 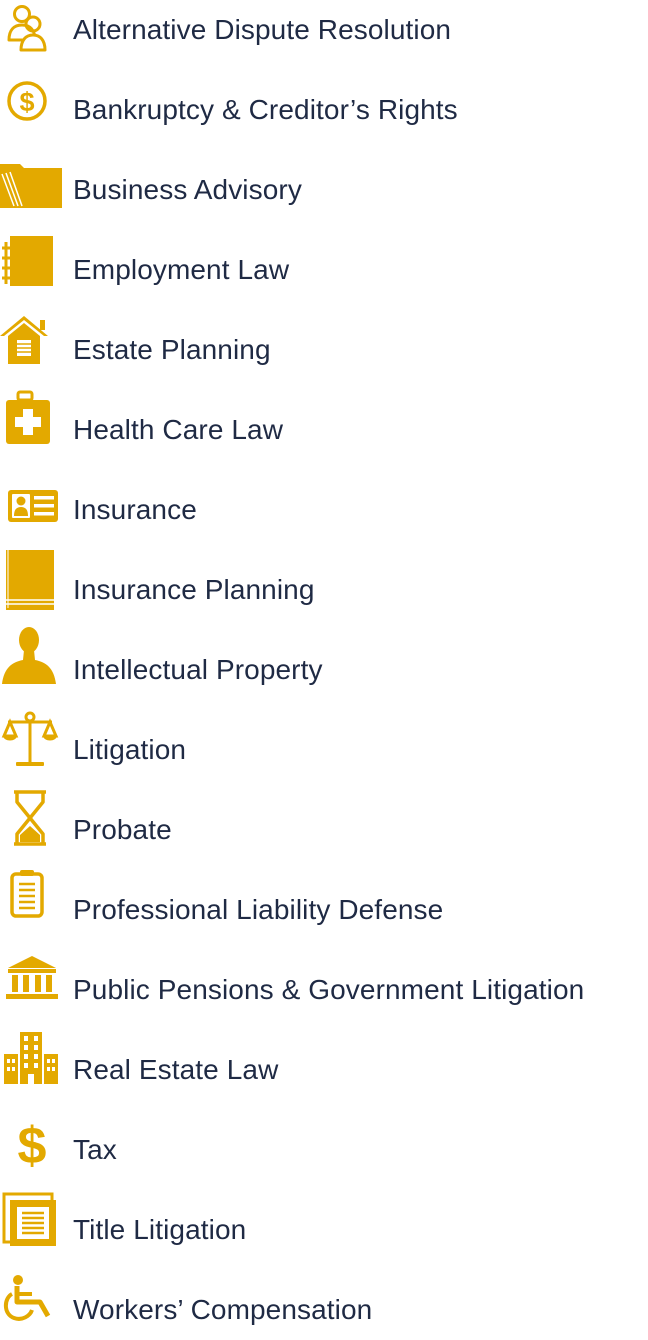 I want to click on practice-area-bankruptcy: $ Bankruptcy & Creditor’s Rights, so click(x=324, y=110).